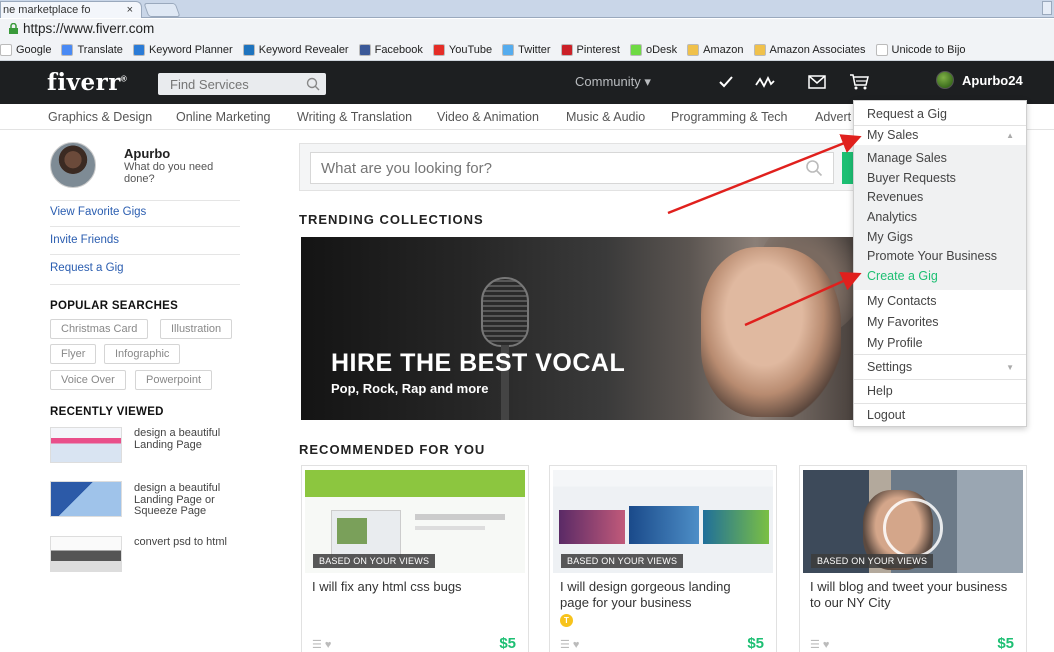  I want to click on logo-text: fiverr, so click(84, 82).